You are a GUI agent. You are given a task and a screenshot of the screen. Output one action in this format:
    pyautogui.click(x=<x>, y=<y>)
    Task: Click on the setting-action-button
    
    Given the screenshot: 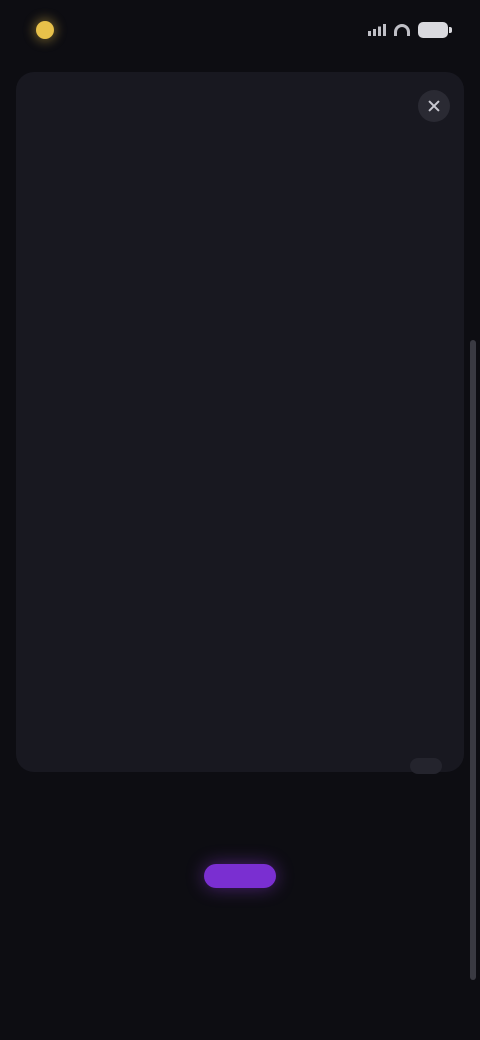 What is the action you would take?
    pyautogui.click(x=426, y=766)
    